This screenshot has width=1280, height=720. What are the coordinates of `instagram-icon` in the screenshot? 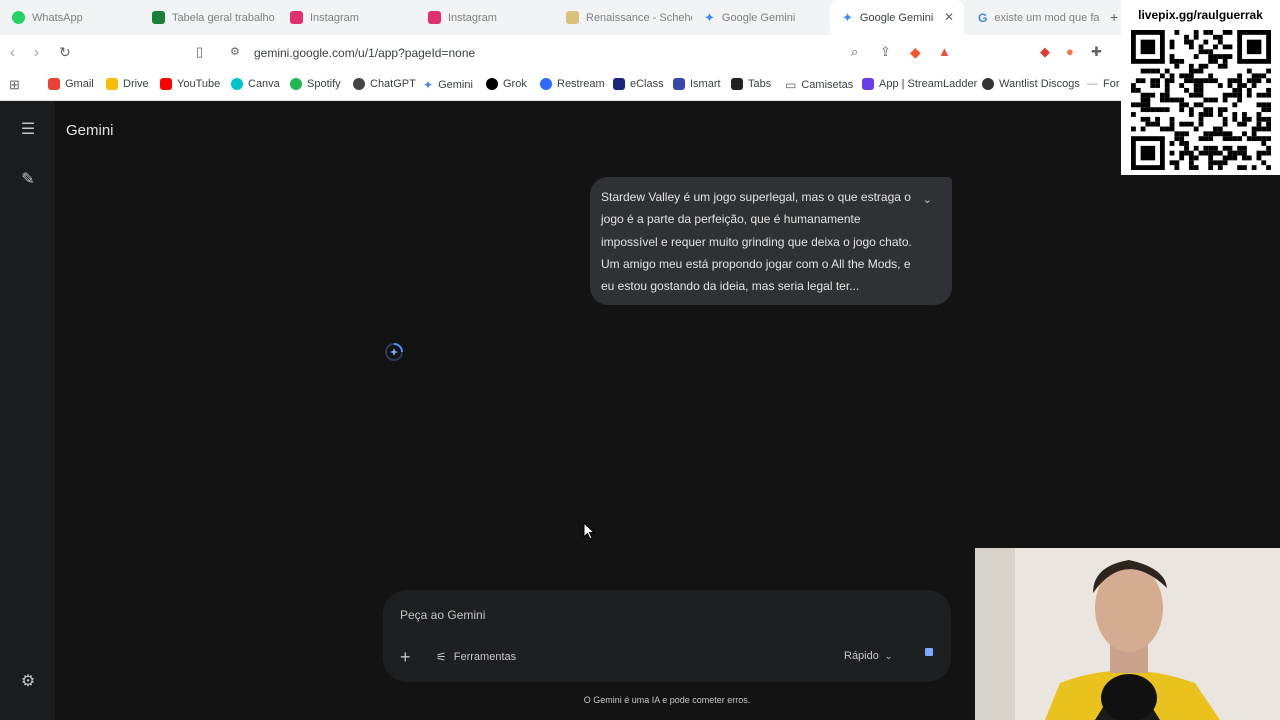 It's located at (434, 17).